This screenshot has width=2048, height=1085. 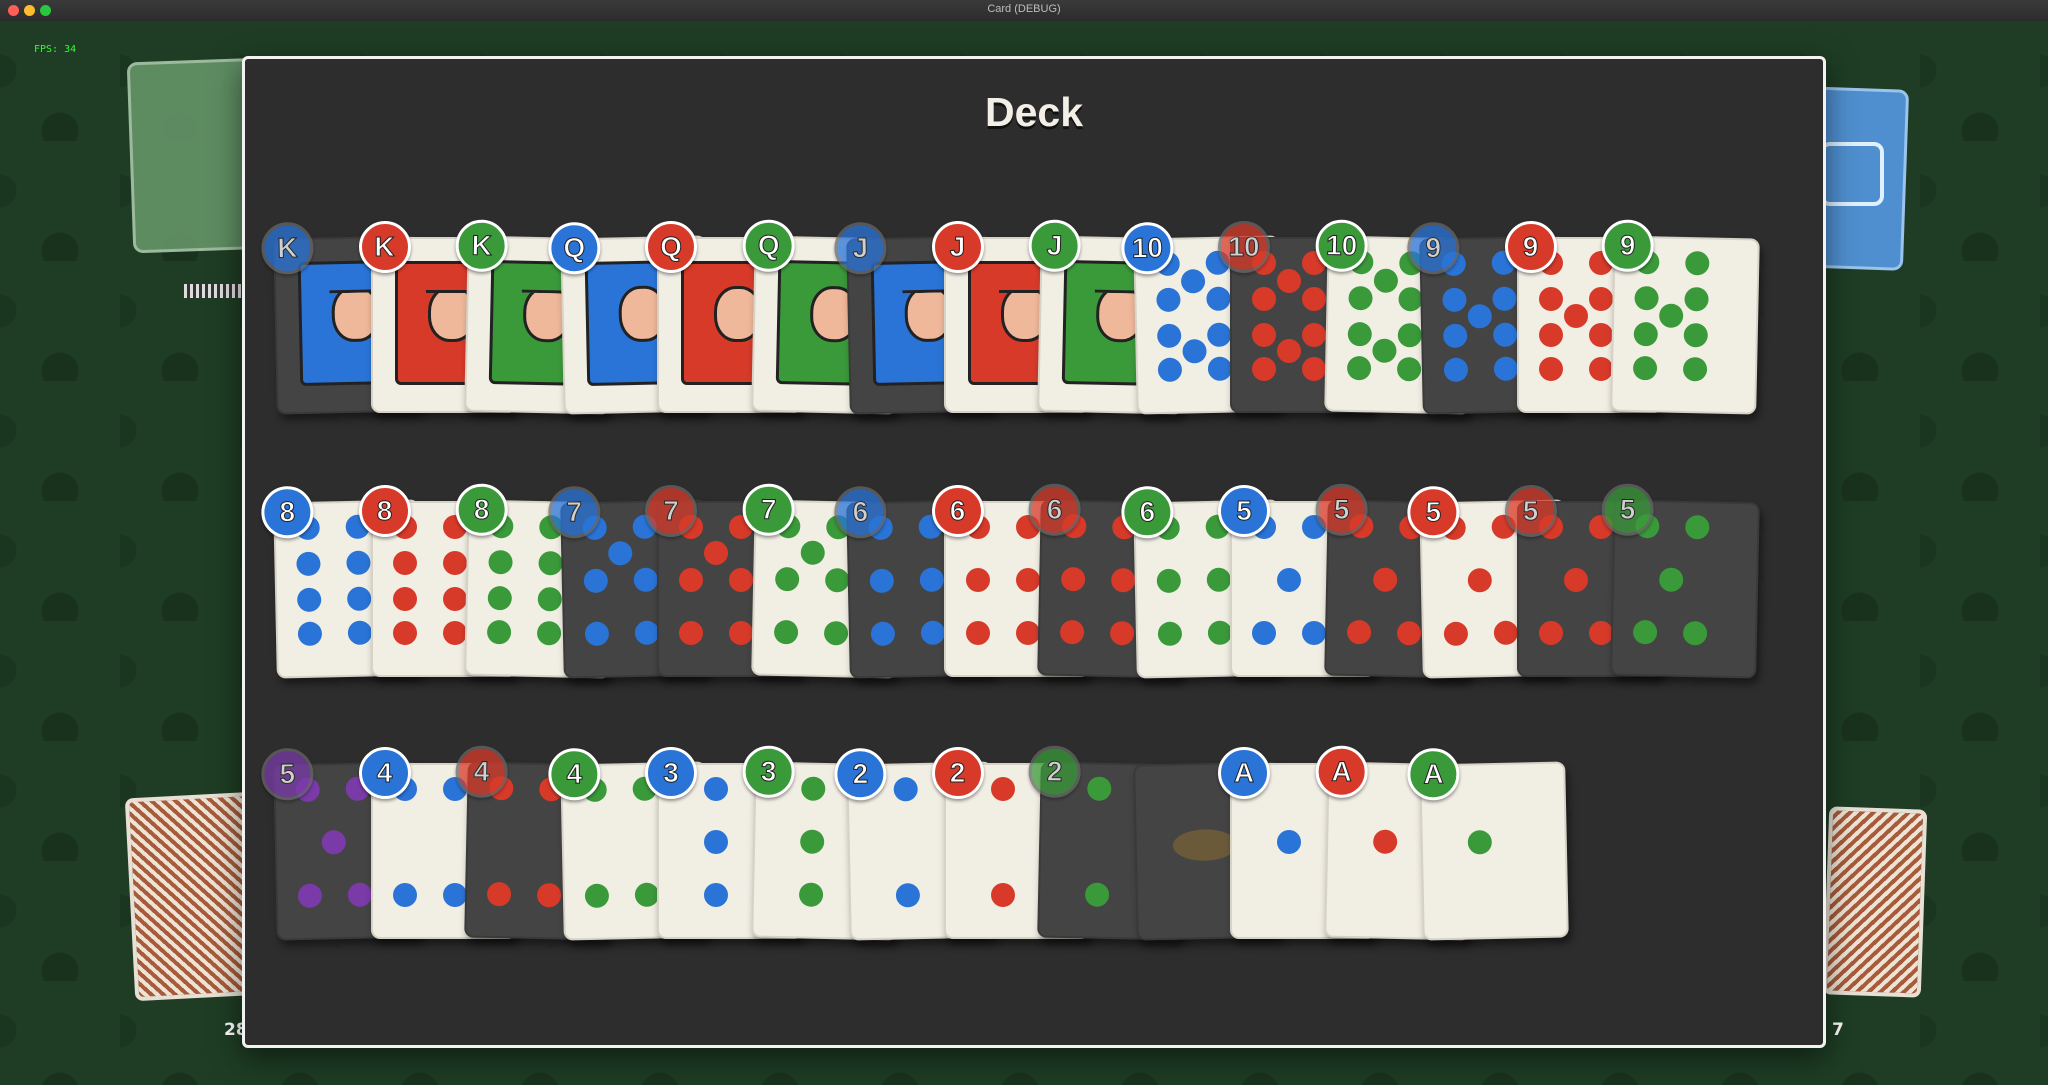 What do you see at coordinates (214, 291) in the screenshot?
I see `progress-strip` at bounding box center [214, 291].